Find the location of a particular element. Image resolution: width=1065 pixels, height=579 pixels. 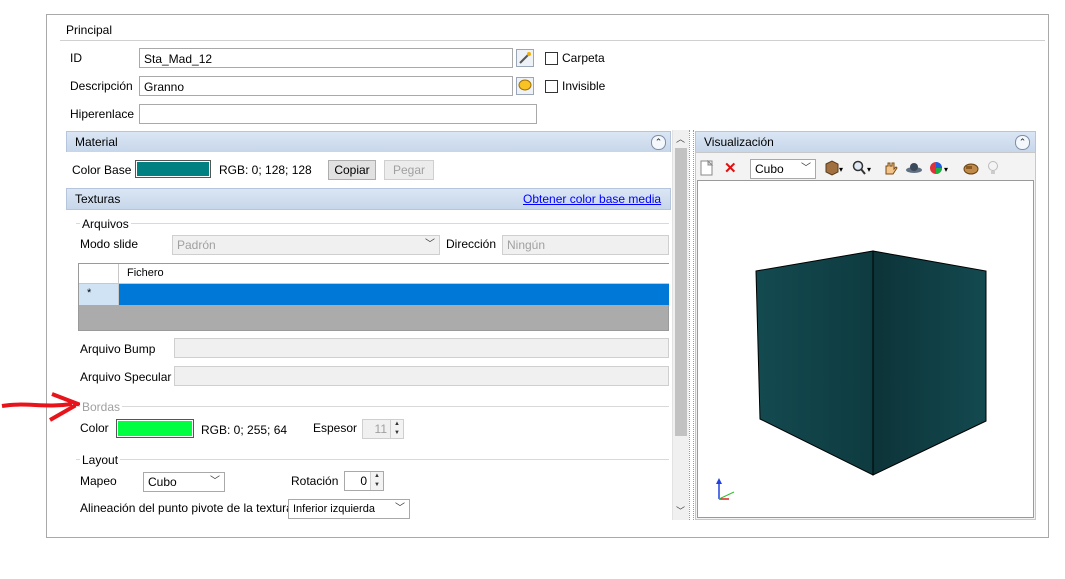

bordas-rgb: RGB: 0; 255; 64 is located at coordinates (244, 430).